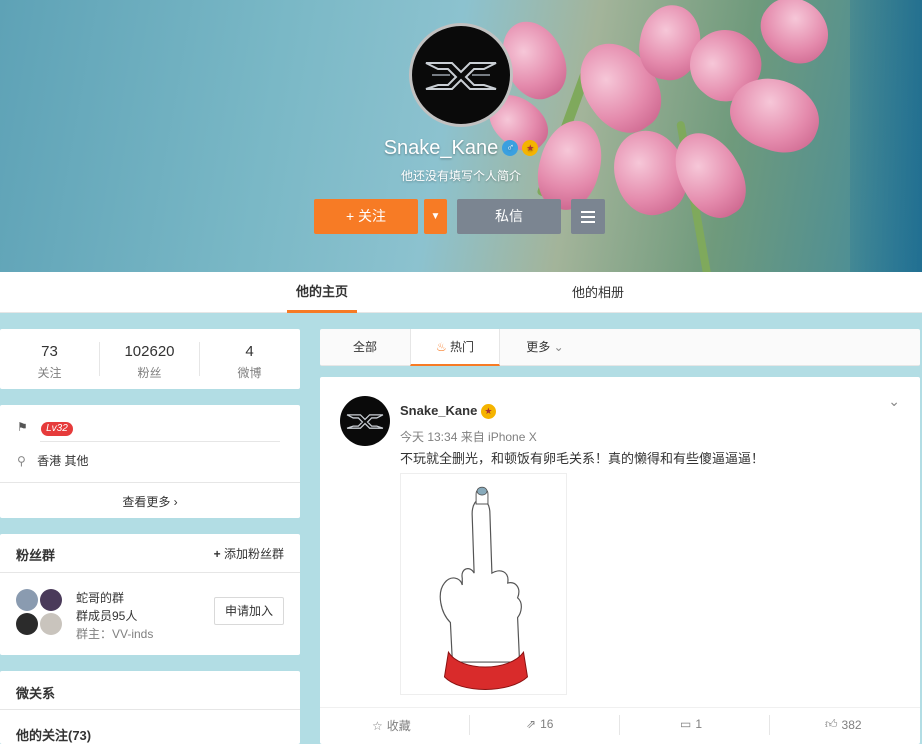 This screenshot has width=922, height=744. I want to click on fans-group-title: 粉丝群, so click(36, 555).